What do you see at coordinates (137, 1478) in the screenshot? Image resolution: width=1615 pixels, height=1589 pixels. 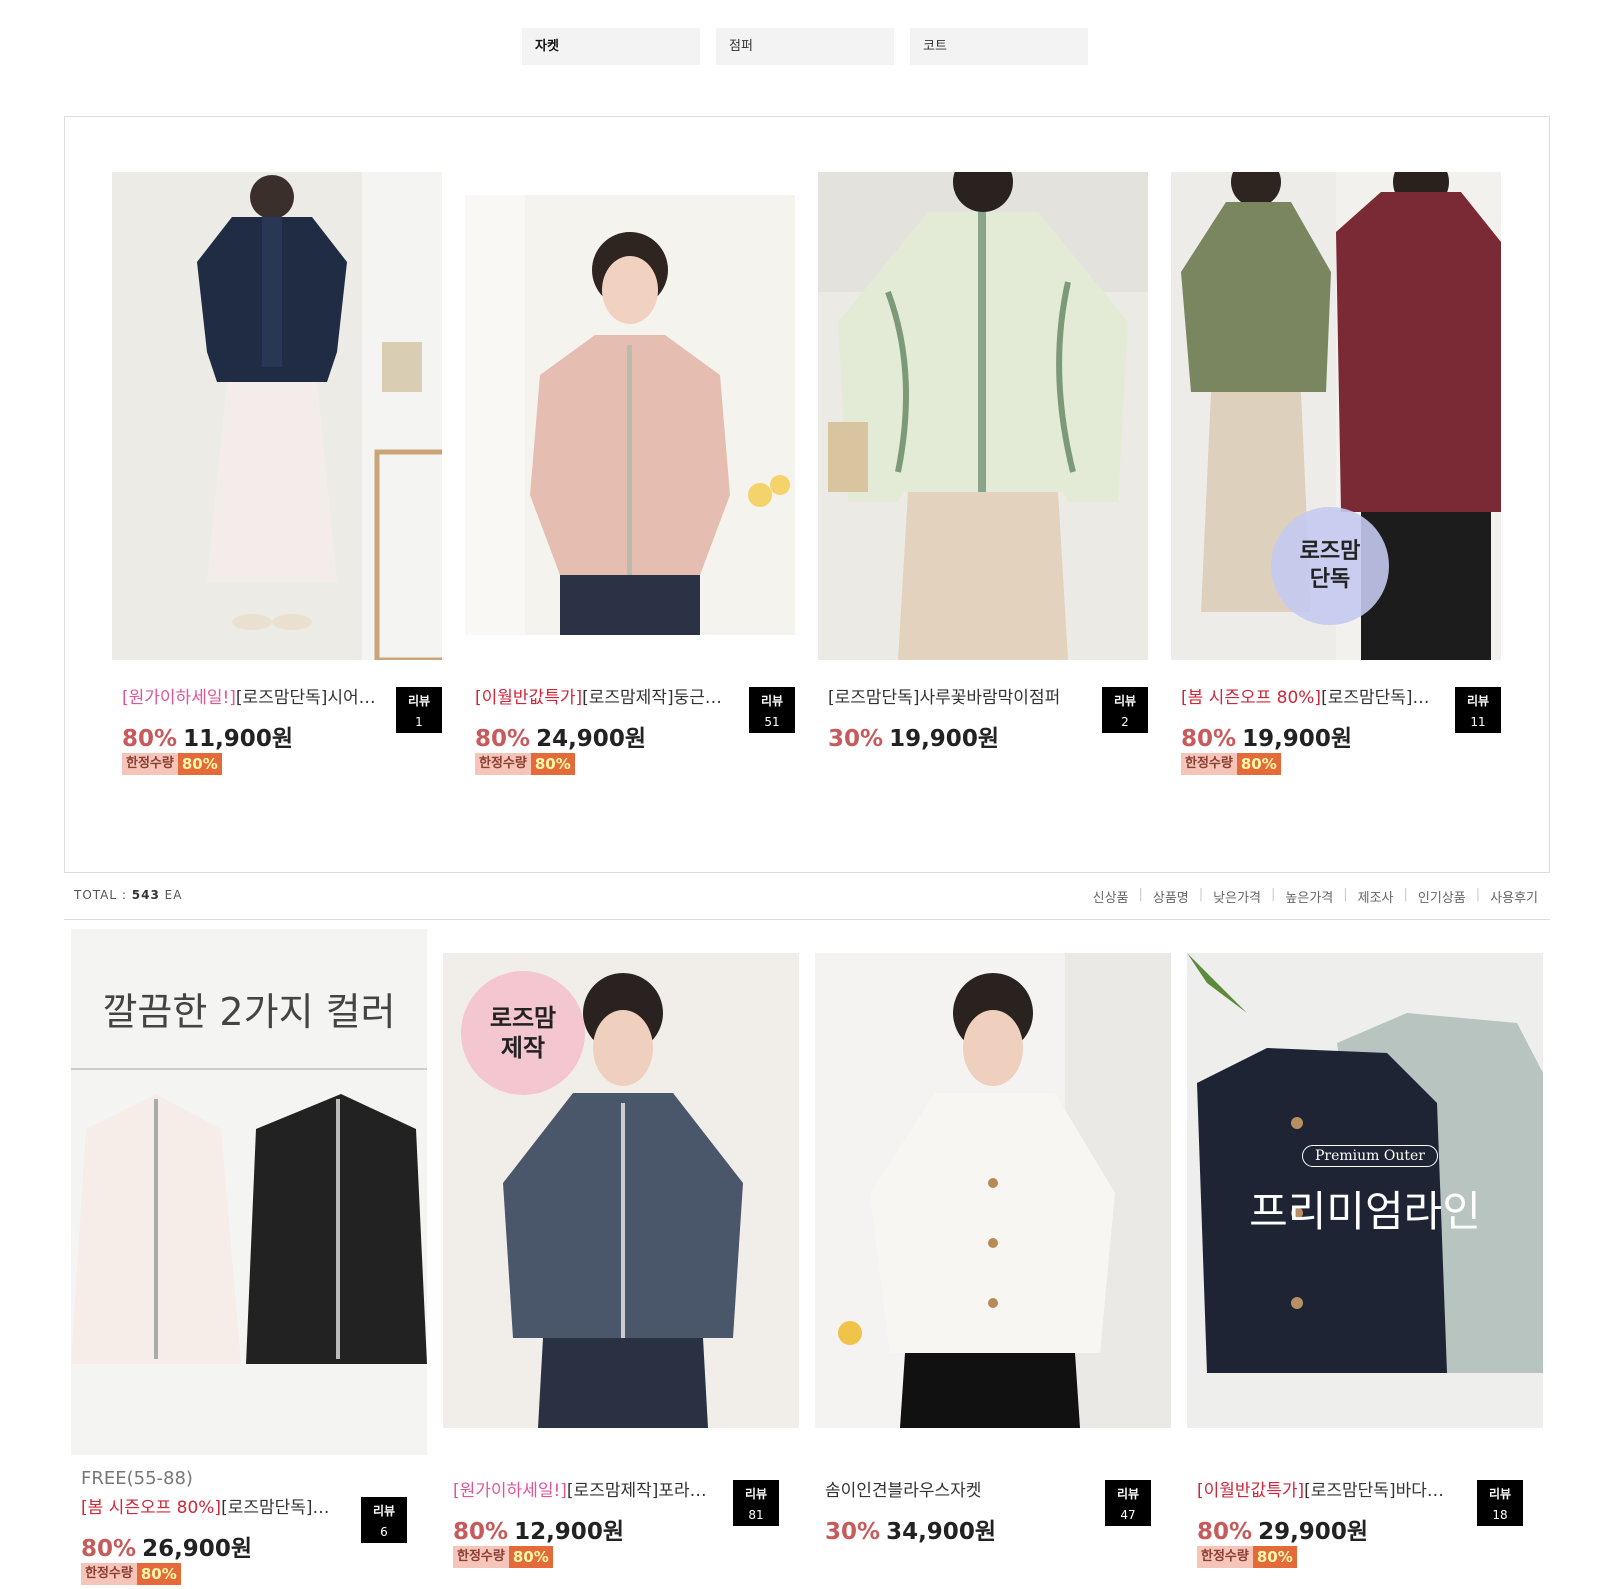 I see `size-info: FREE(55-88)` at bounding box center [137, 1478].